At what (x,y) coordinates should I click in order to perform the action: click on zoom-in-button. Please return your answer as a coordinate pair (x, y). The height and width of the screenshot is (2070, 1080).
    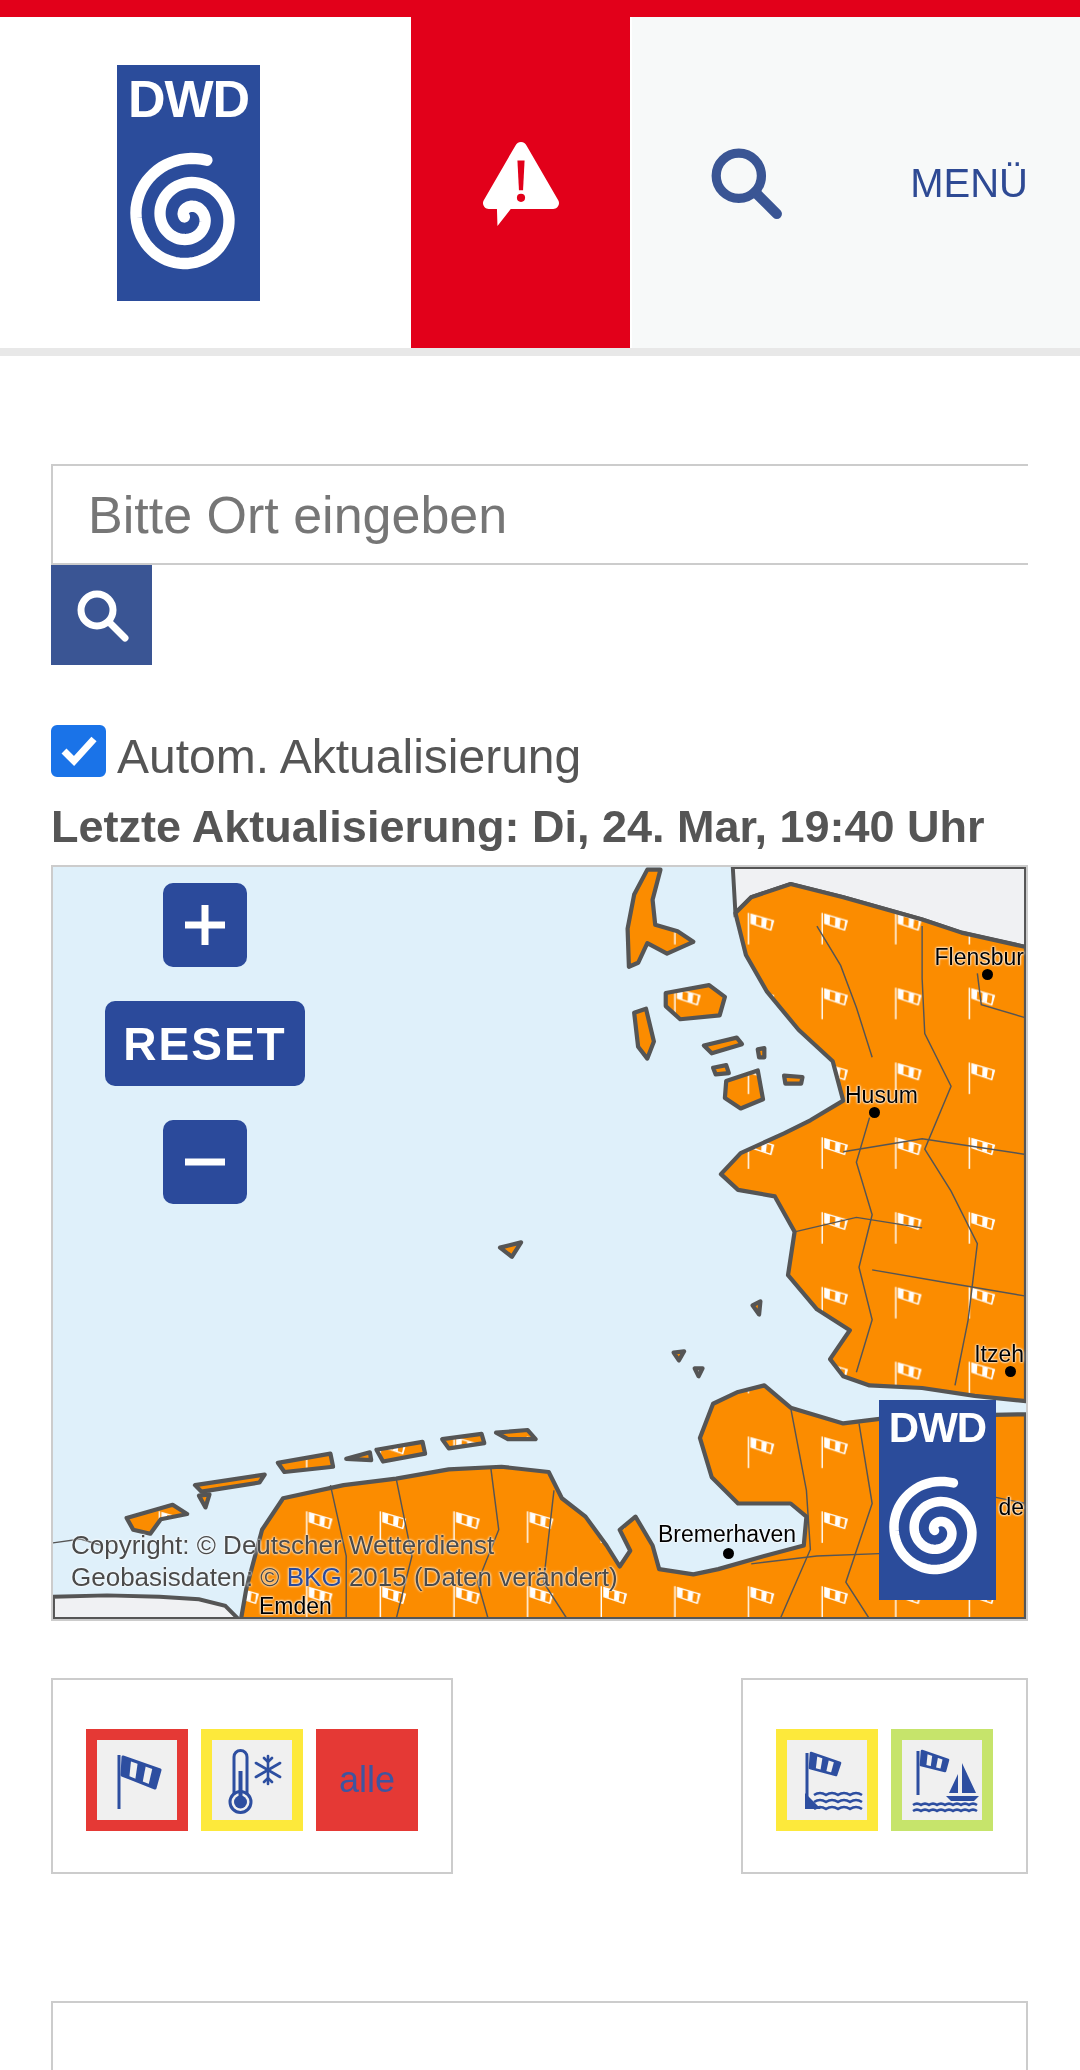
    Looking at the image, I should click on (205, 925).